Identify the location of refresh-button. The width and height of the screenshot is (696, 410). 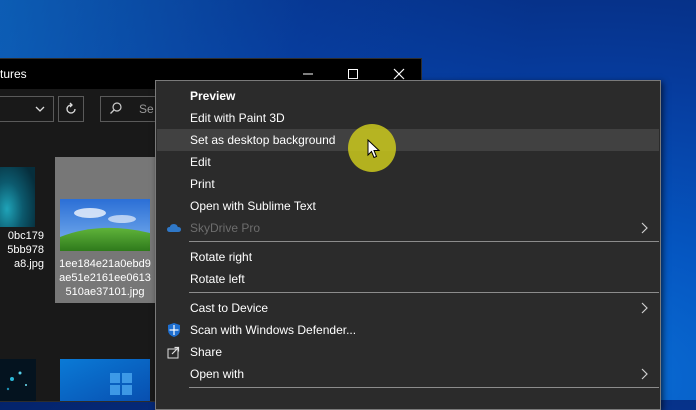
(71, 109).